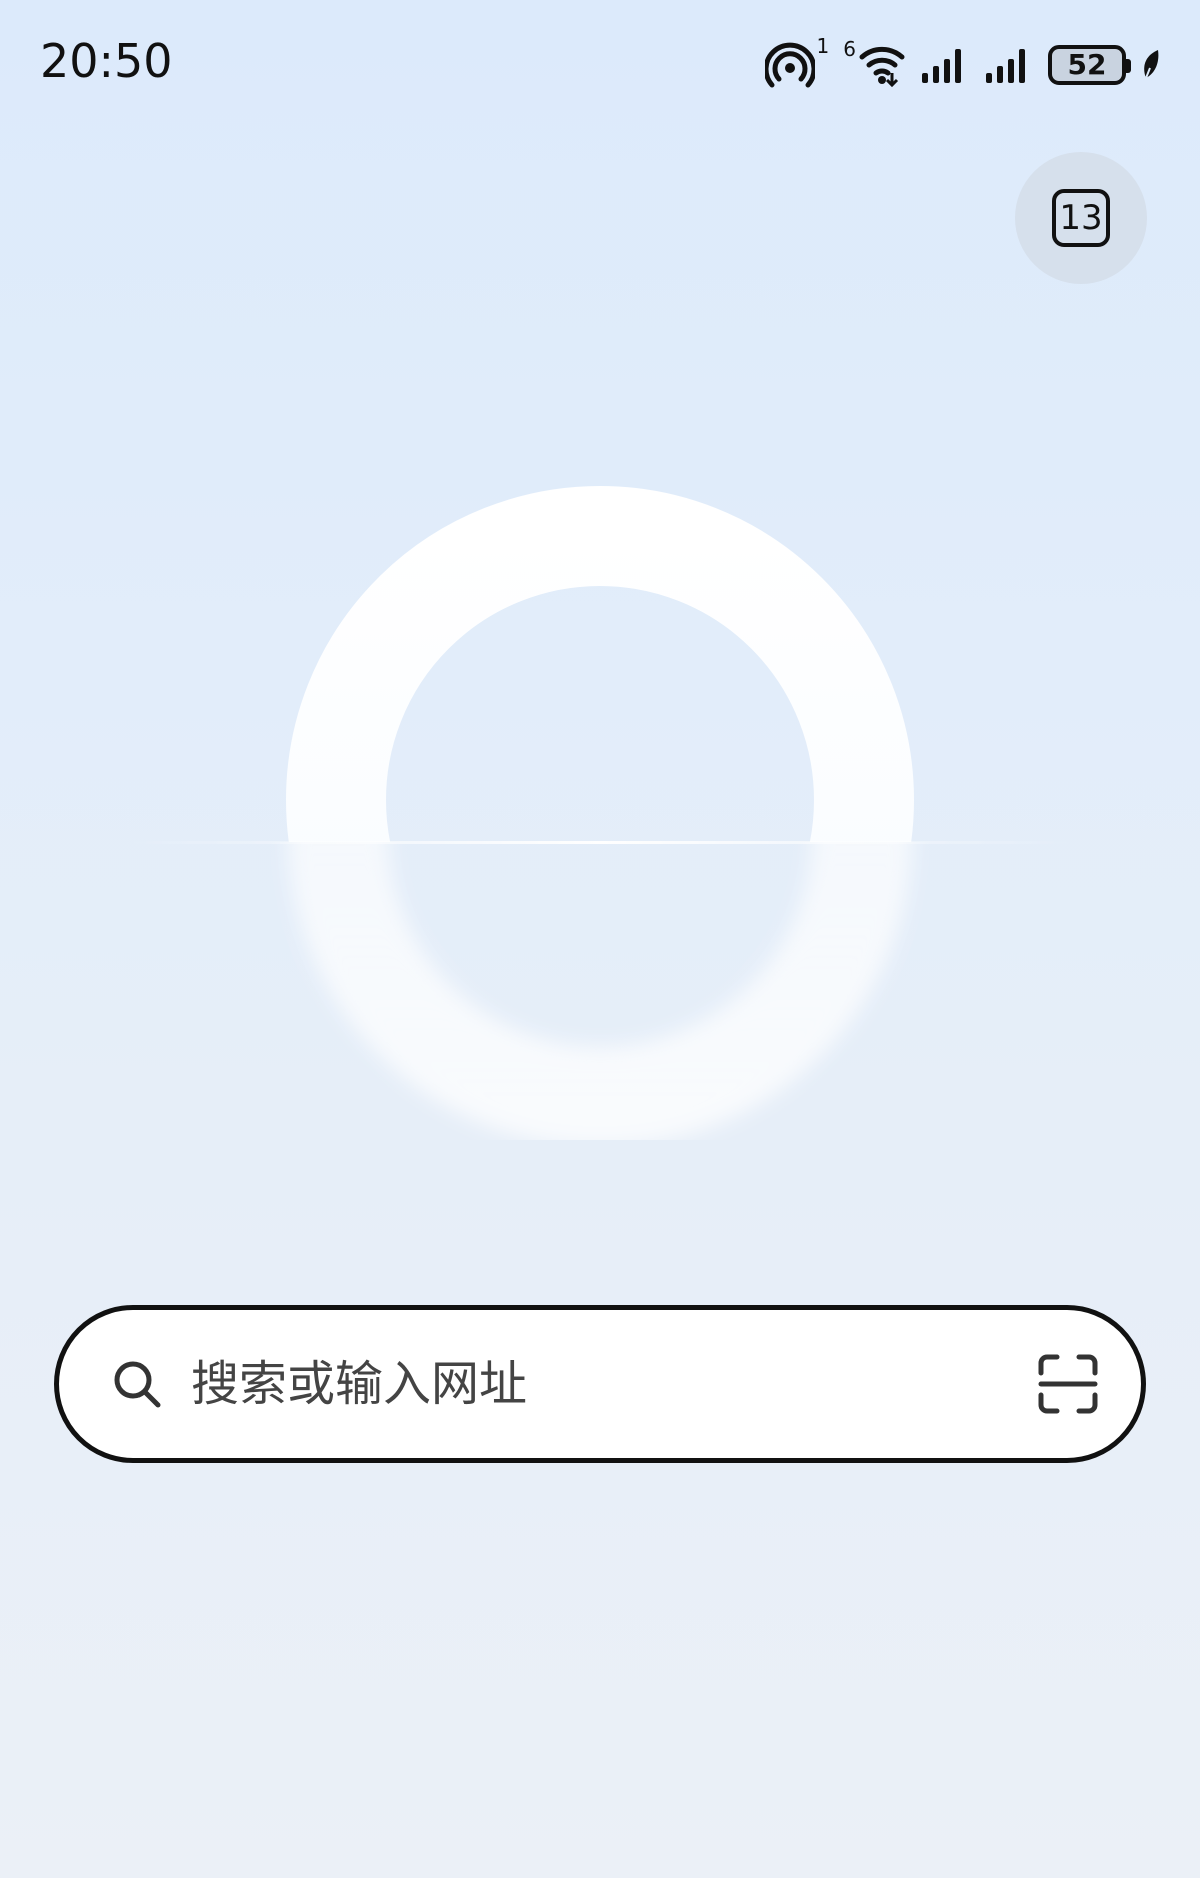 The width and height of the screenshot is (1200, 1878). Describe the element at coordinates (600, 991) in the screenshot. I see `ring-reflection` at that location.